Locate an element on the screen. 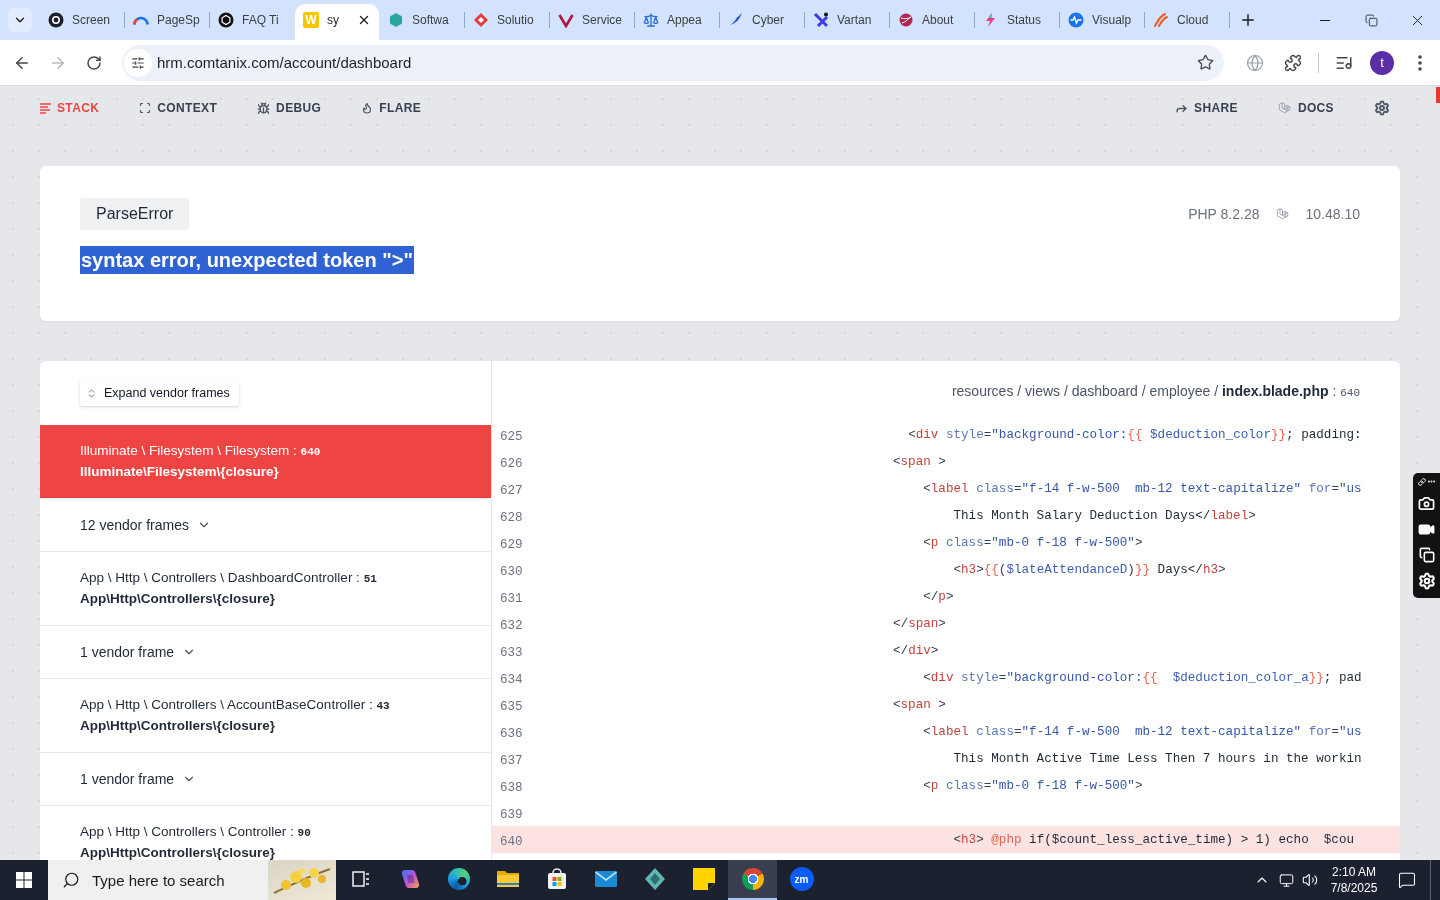 Image resolution: width=1440 pixels, height=900 pixels. nav-tab: FLARE is located at coordinates (391, 108).